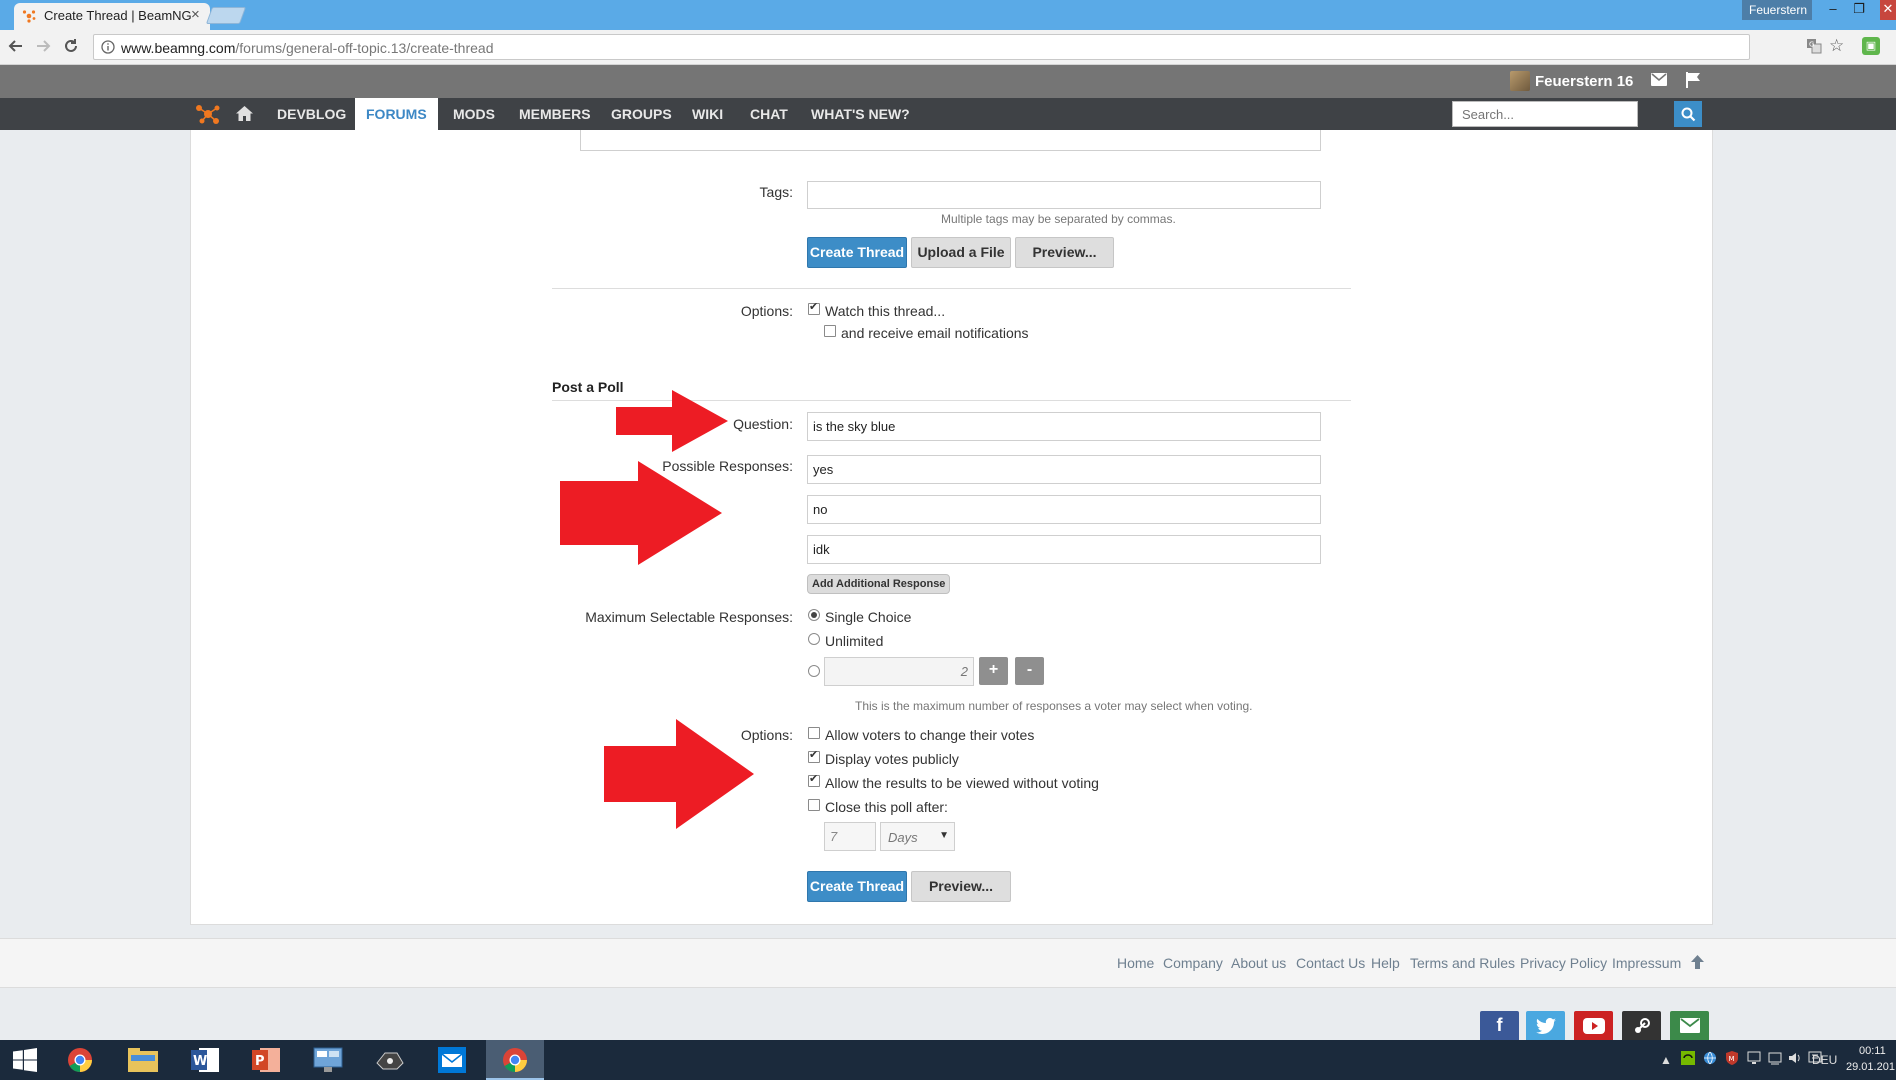 This screenshot has width=1896, height=1080. Describe the element at coordinates (390, 1060) in the screenshot. I see `game-icon` at that location.